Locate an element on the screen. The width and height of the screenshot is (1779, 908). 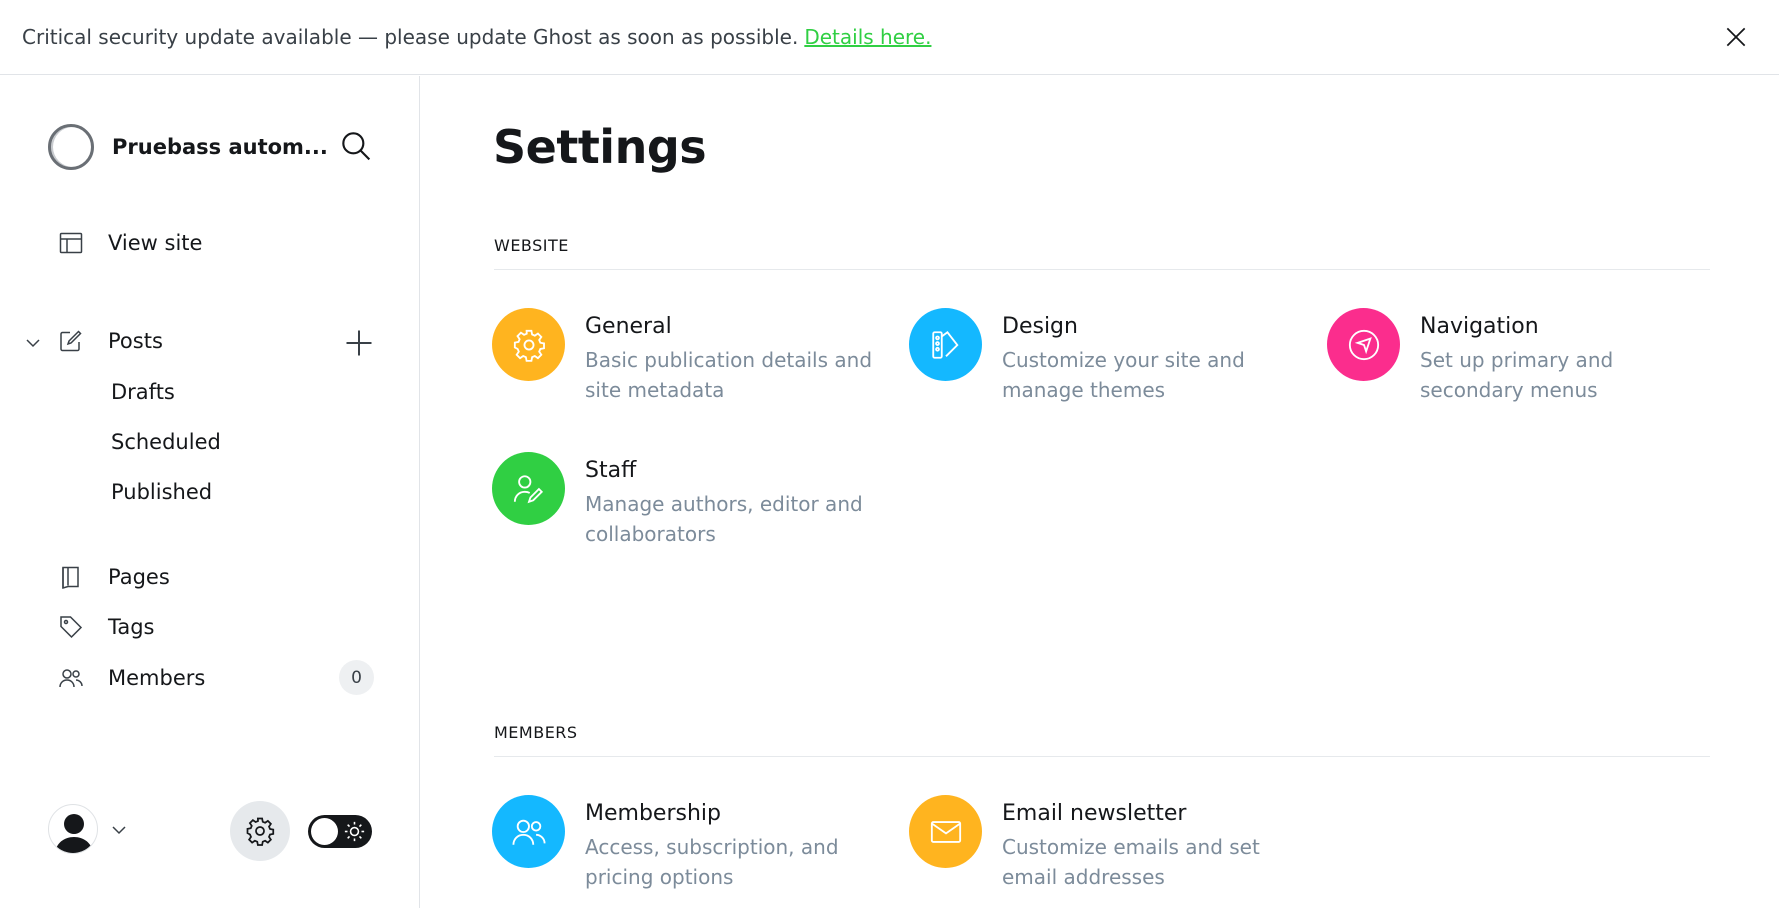
card-title: Email newsletter is located at coordinates (1094, 813).